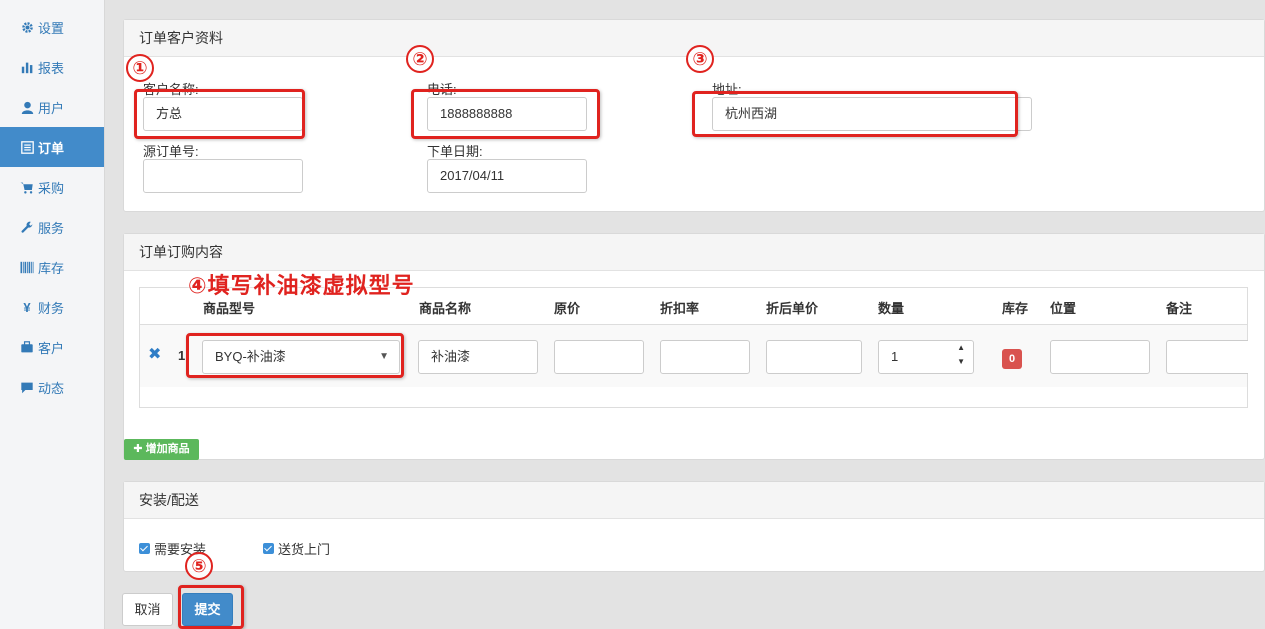  I want to click on annotation-number-3: ③, so click(700, 59).